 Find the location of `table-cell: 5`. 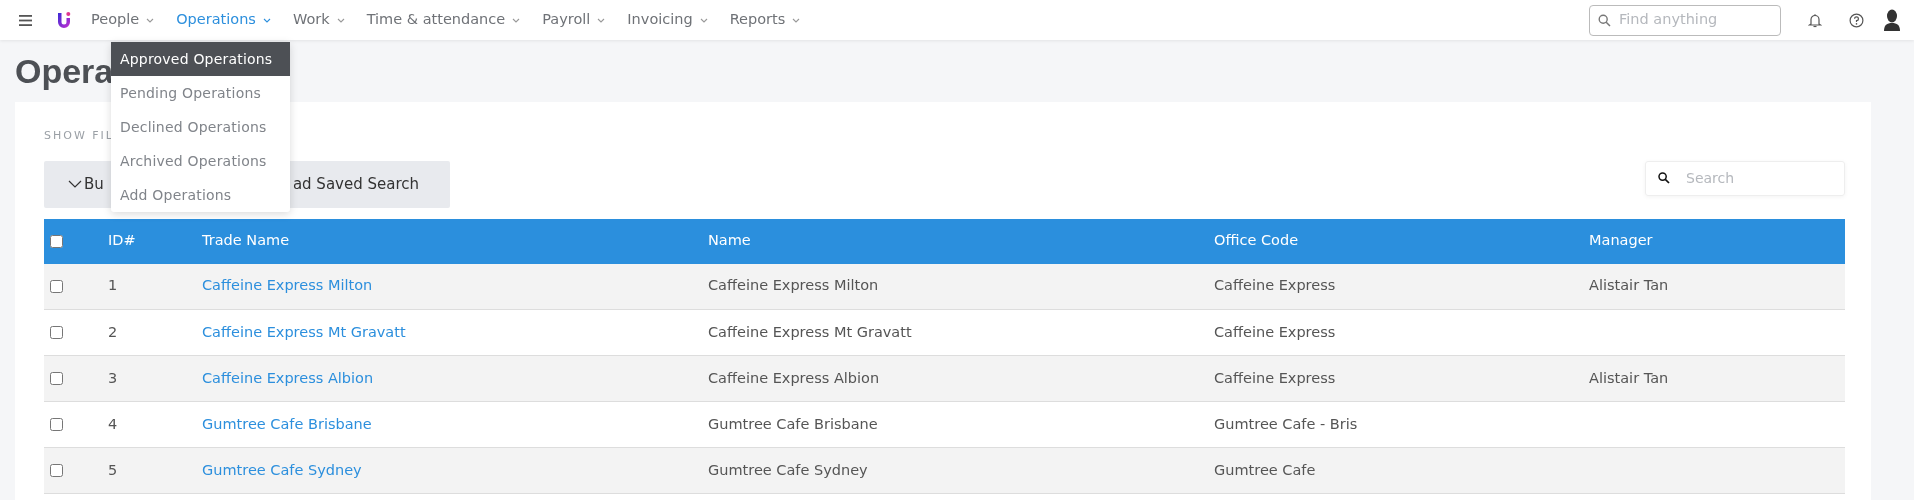

table-cell: 5 is located at coordinates (113, 469).